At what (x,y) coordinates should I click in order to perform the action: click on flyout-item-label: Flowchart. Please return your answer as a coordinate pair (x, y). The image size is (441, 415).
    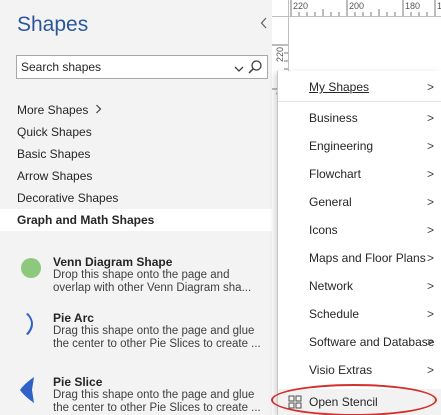
    Looking at the image, I should click on (335, 174).